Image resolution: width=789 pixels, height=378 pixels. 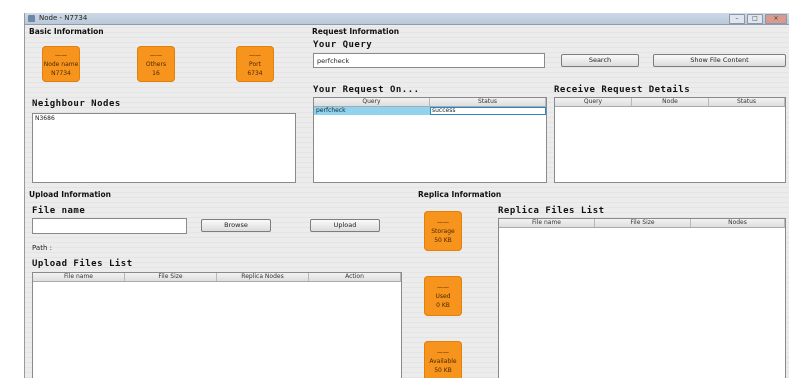 What do you see at coordinates (63, 18) in the screenshot?
I see `window-title: Node - N7734` at bounding box center [63, 18].